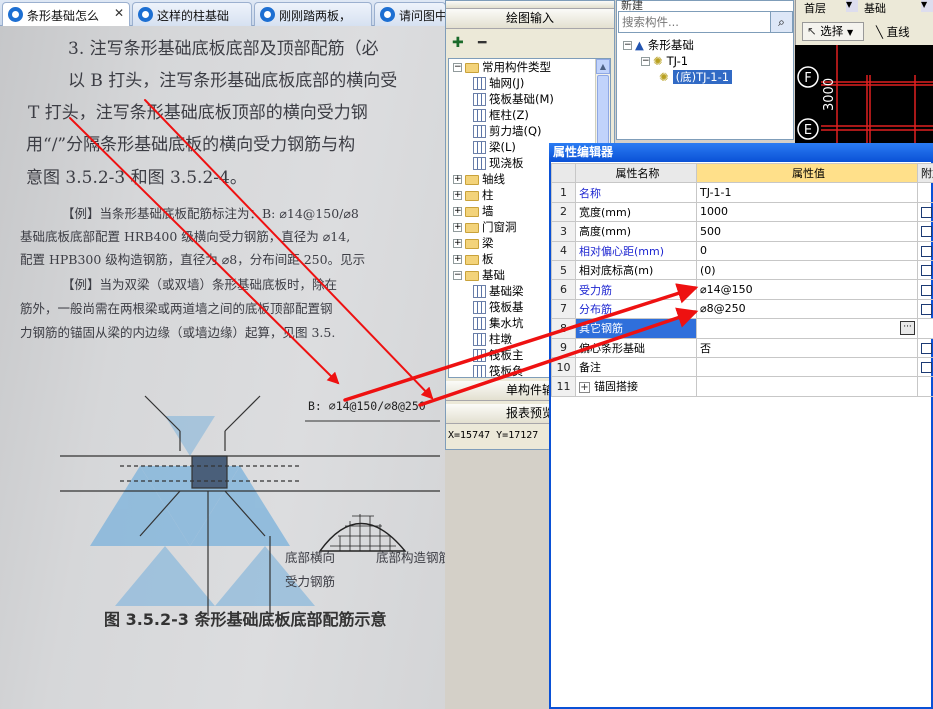 The width and height of the screenshot is (933, 709). What do you see at coordinates (693, 22) in the screenshot?
I see `search-input` at bounding box center [693, 22].